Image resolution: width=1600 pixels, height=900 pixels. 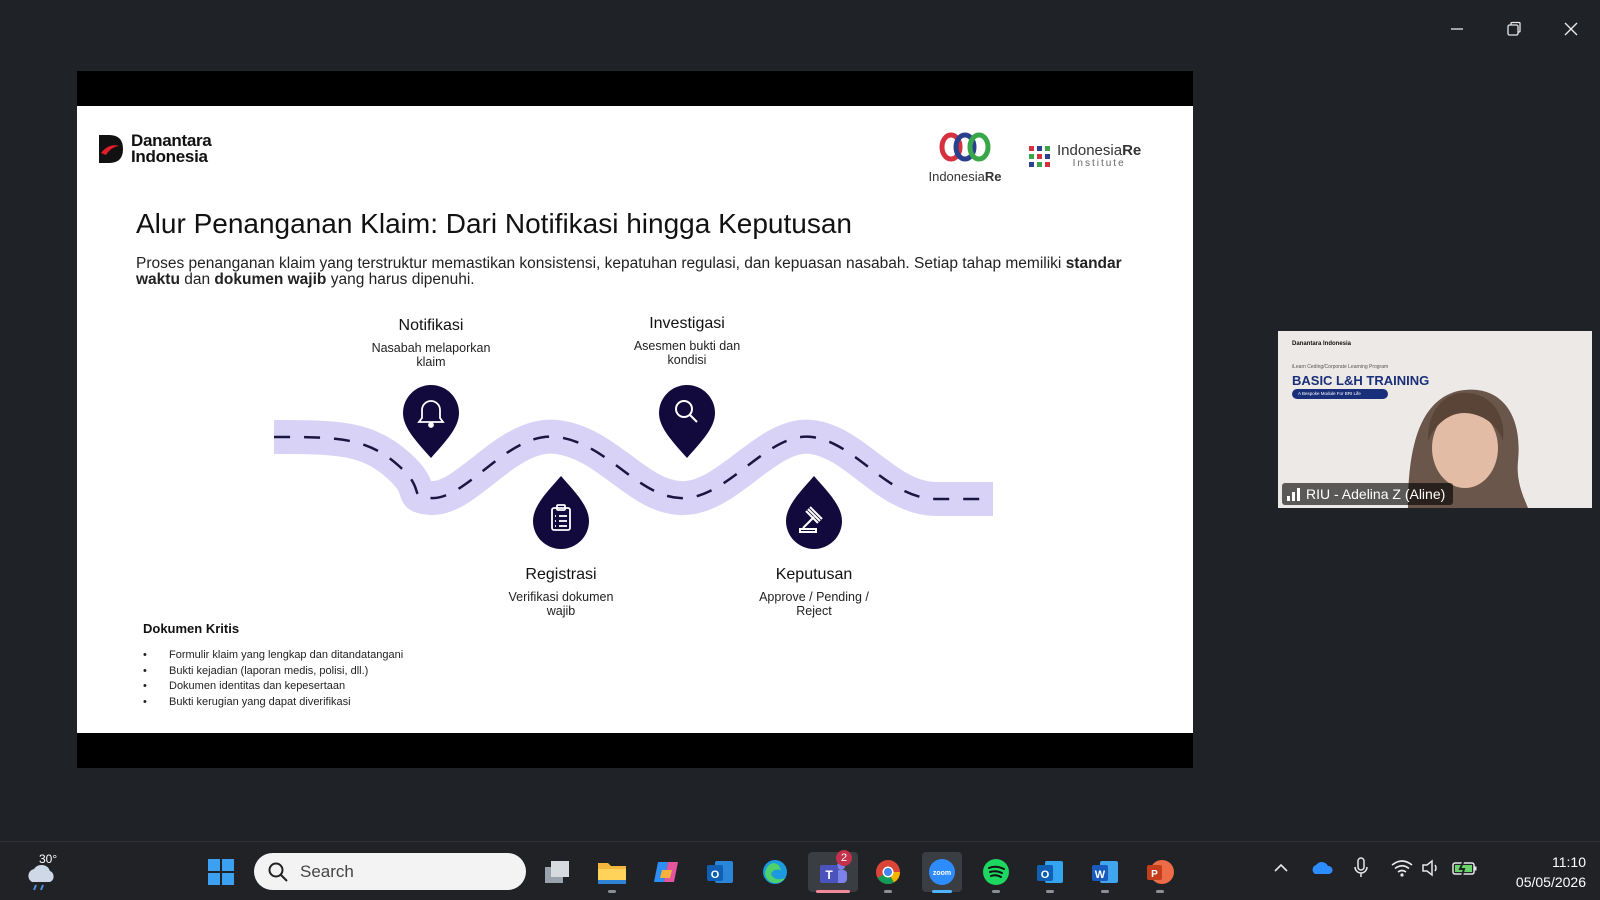 I want to click on battery-tray, so click(x=1465, y=870).